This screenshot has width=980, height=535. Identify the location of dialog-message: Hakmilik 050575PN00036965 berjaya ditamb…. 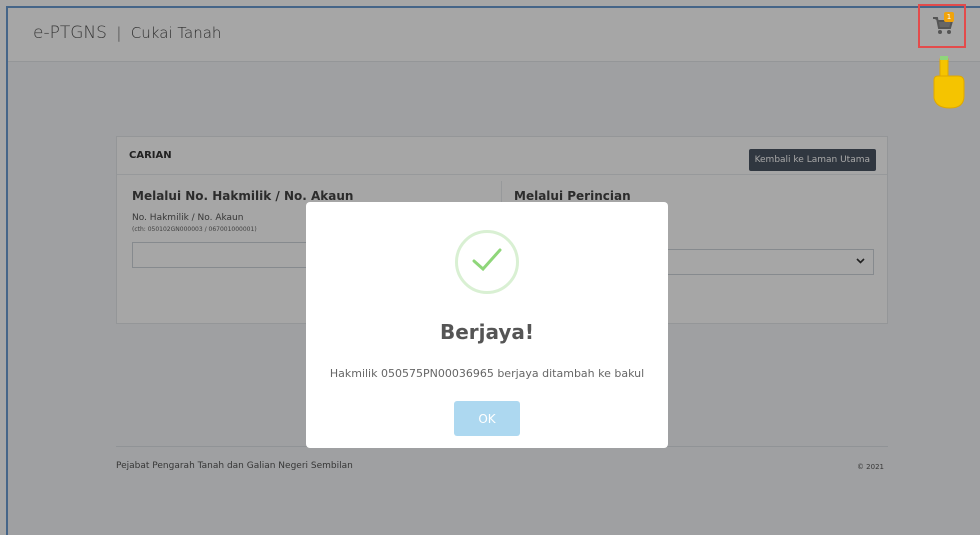
(487, 373).